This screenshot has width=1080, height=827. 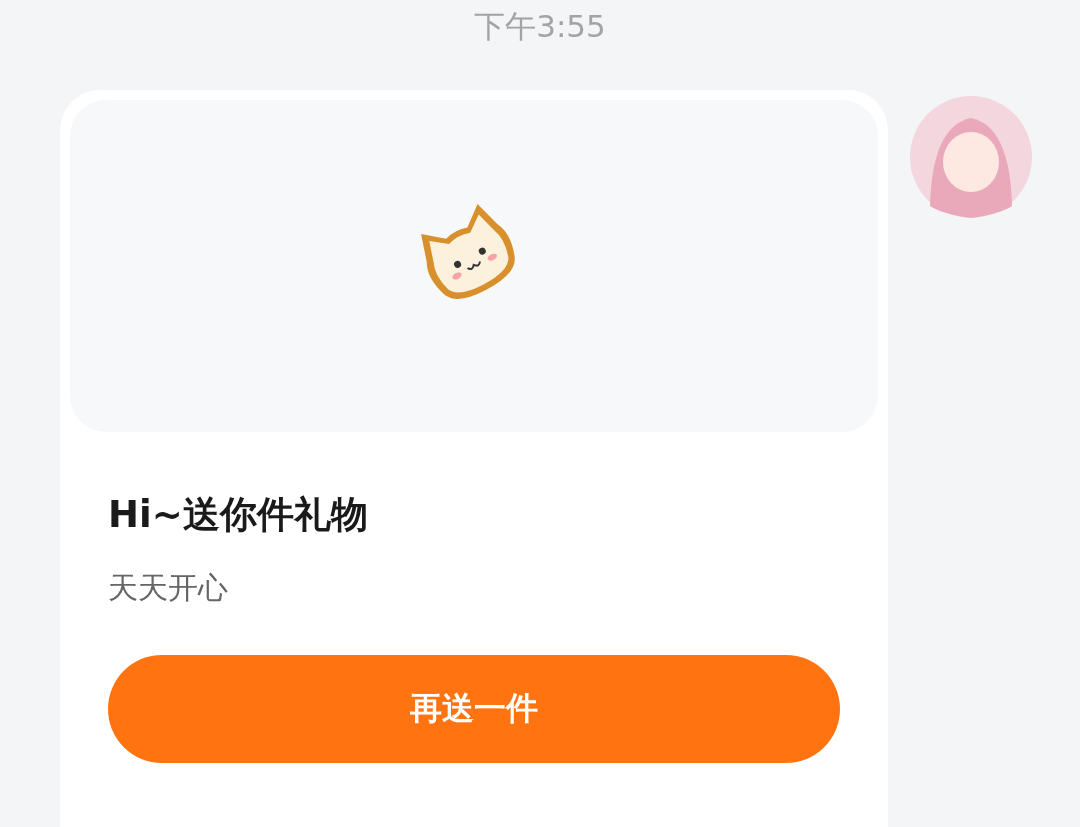 What do you see at coordinates (540, 26) in the screenshot?
I see `timestamp: 下午3:55` at bounding box center [540, 26].